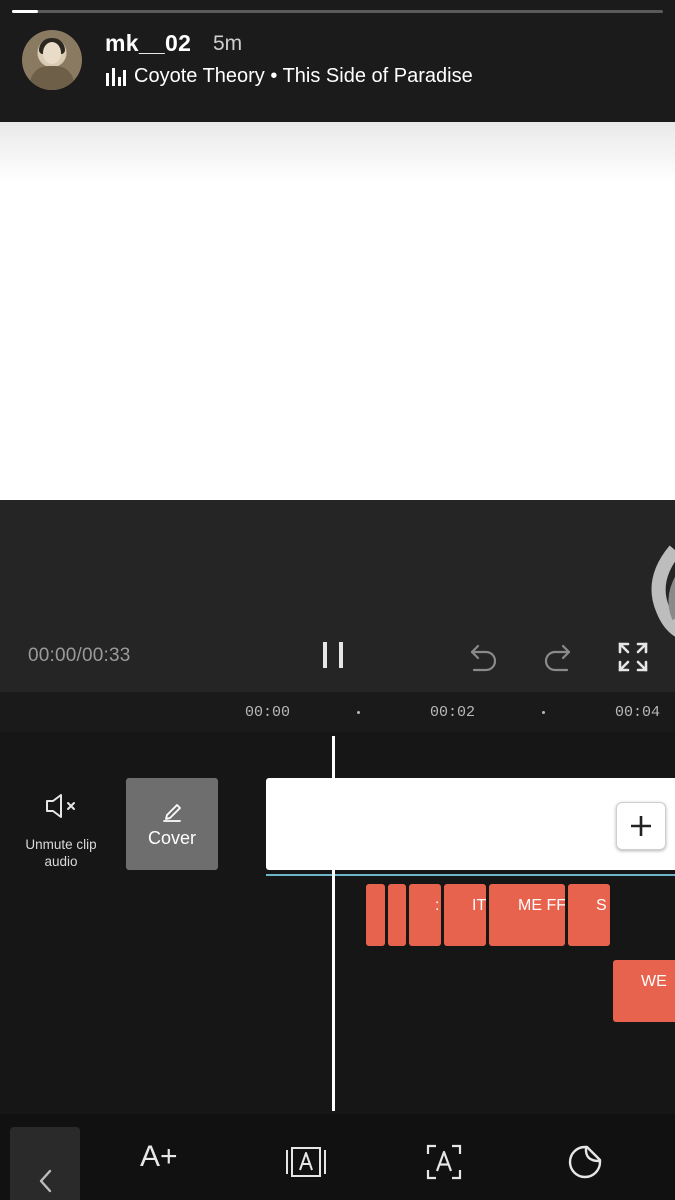 The height and width of the screenshot is (1200, 675). I want to click on cover-label: Cover, so click(171, 838).